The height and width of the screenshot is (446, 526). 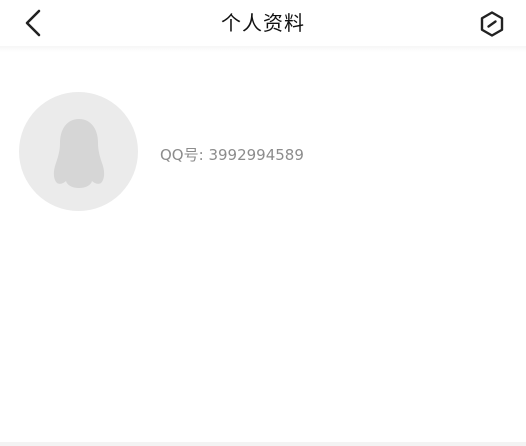 I want to click on hexagon-more-icon, so click(x=492, y=24).